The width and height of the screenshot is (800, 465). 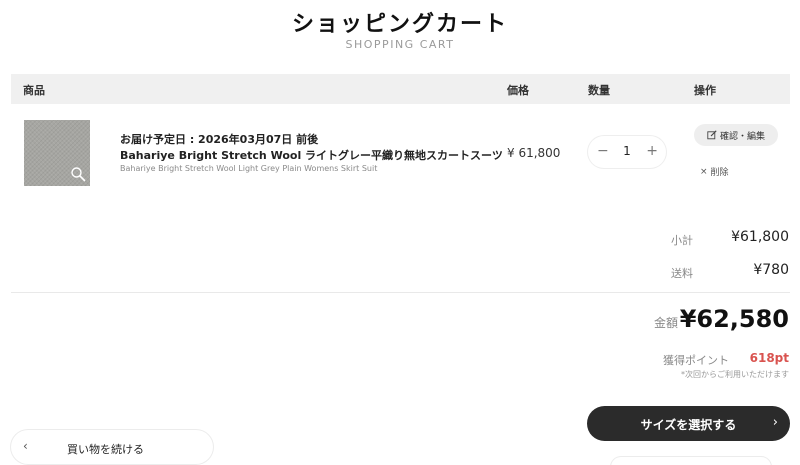 I want to click on continue-shopping-button: ‹ 買い物を続ける, so click(x=112, y=447).